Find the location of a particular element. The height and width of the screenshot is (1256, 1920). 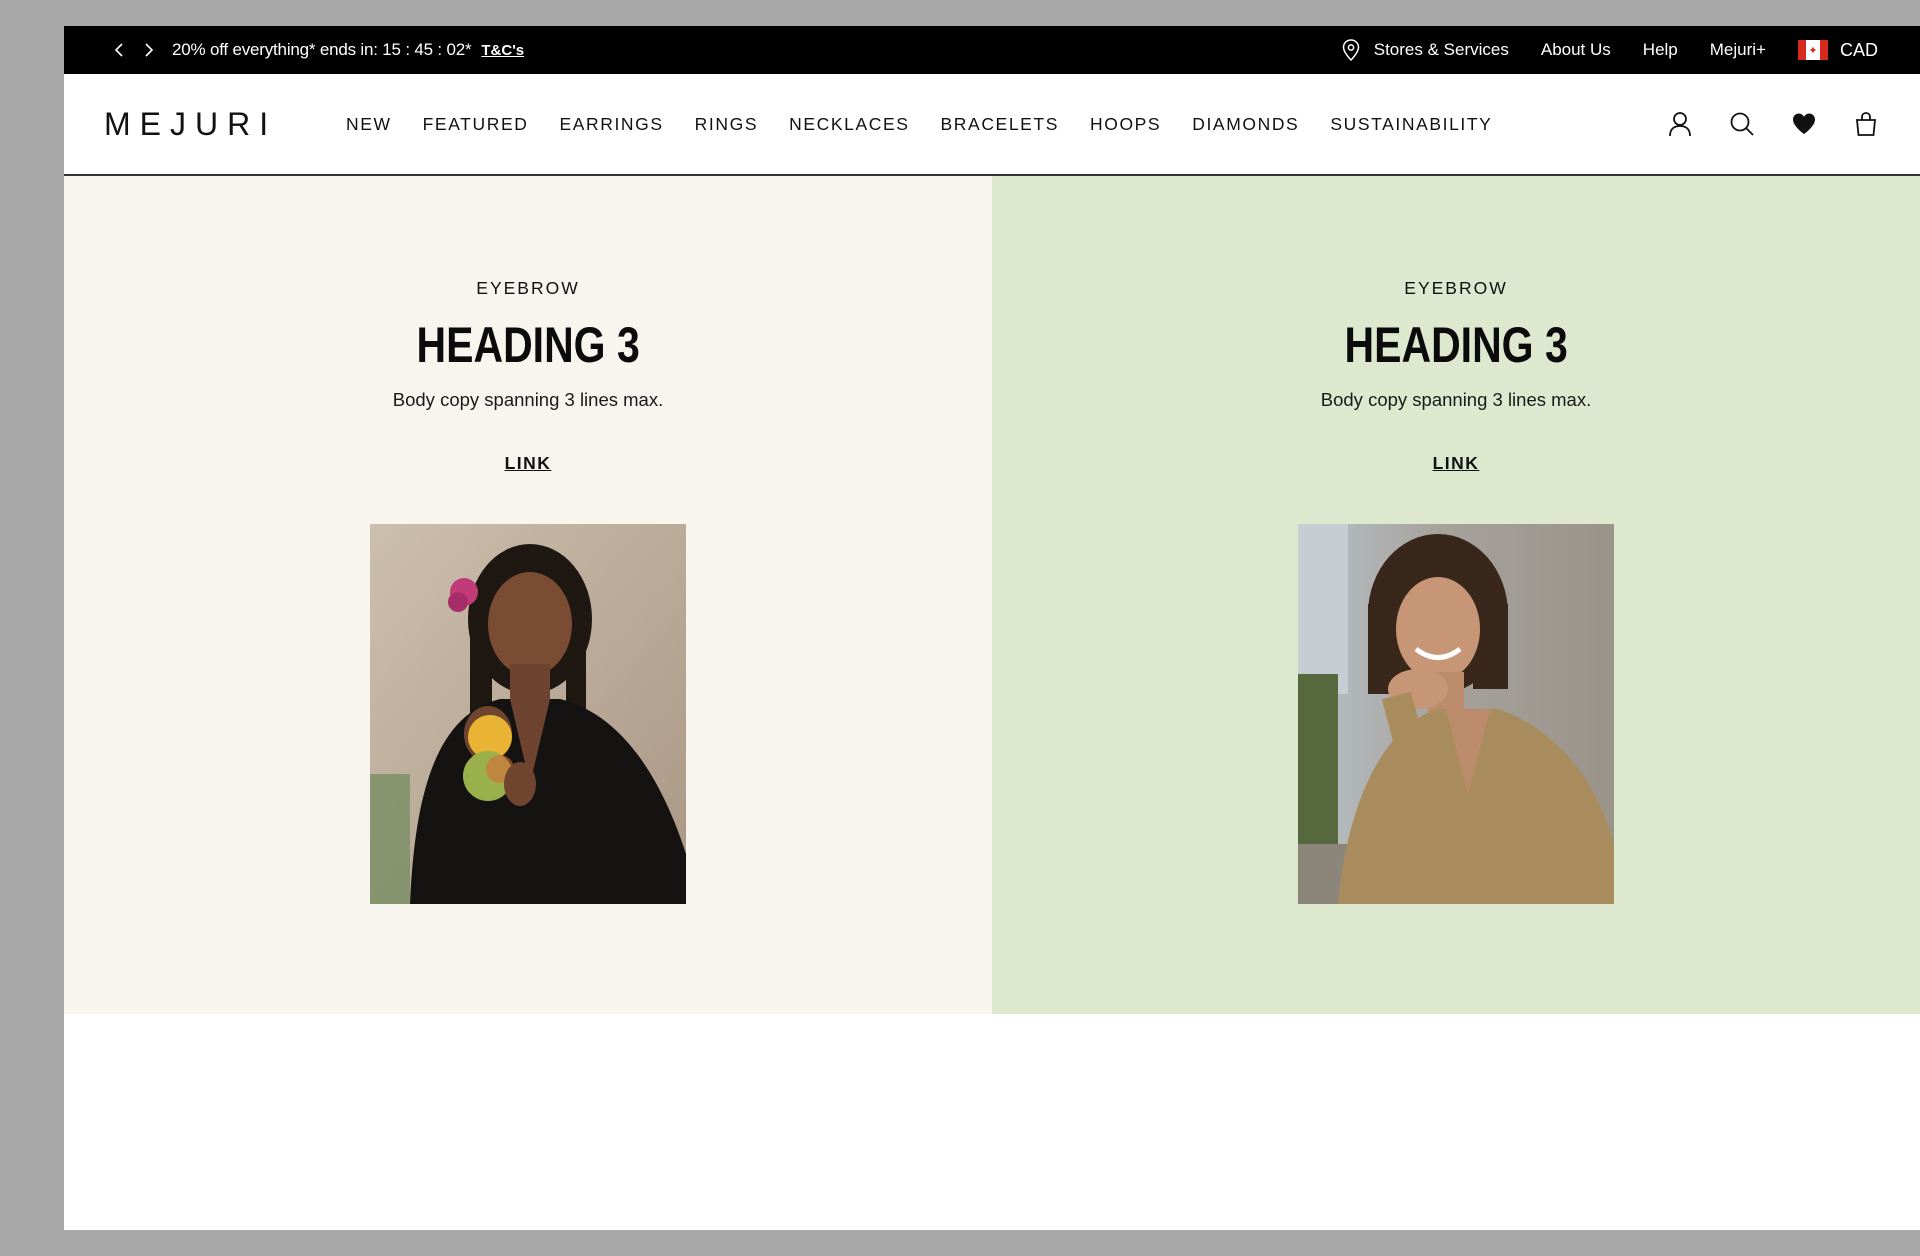

bag-icon is located at coordinates (1866, 124).